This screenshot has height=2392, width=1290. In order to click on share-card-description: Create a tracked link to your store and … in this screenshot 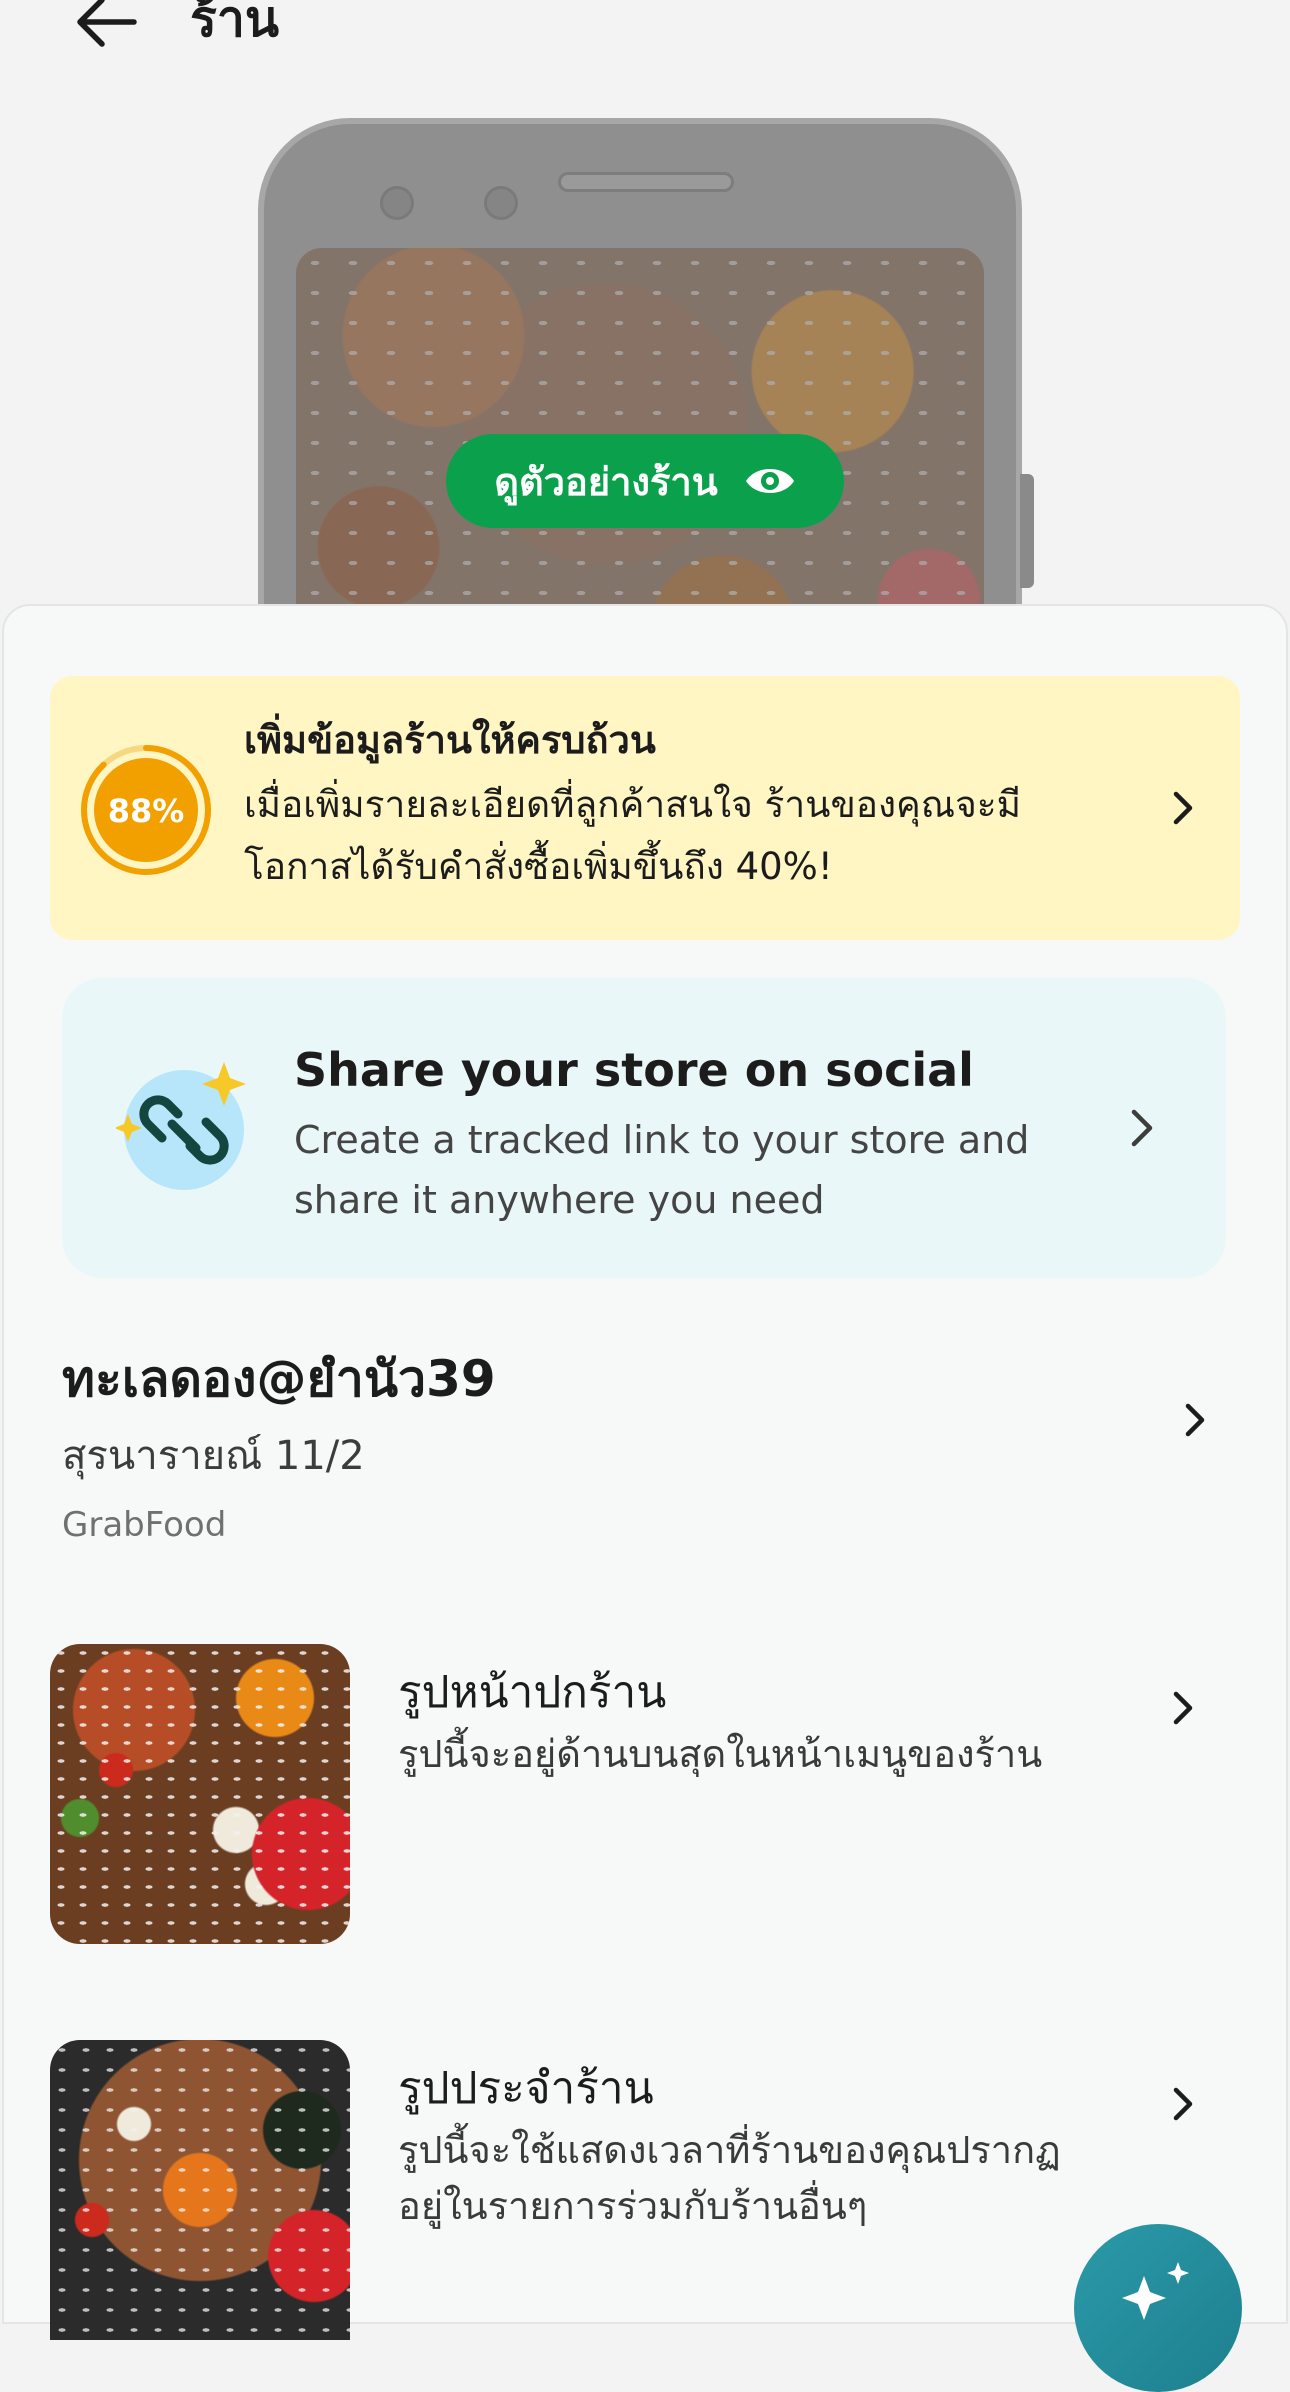, I will do `click(704, 1170)`.